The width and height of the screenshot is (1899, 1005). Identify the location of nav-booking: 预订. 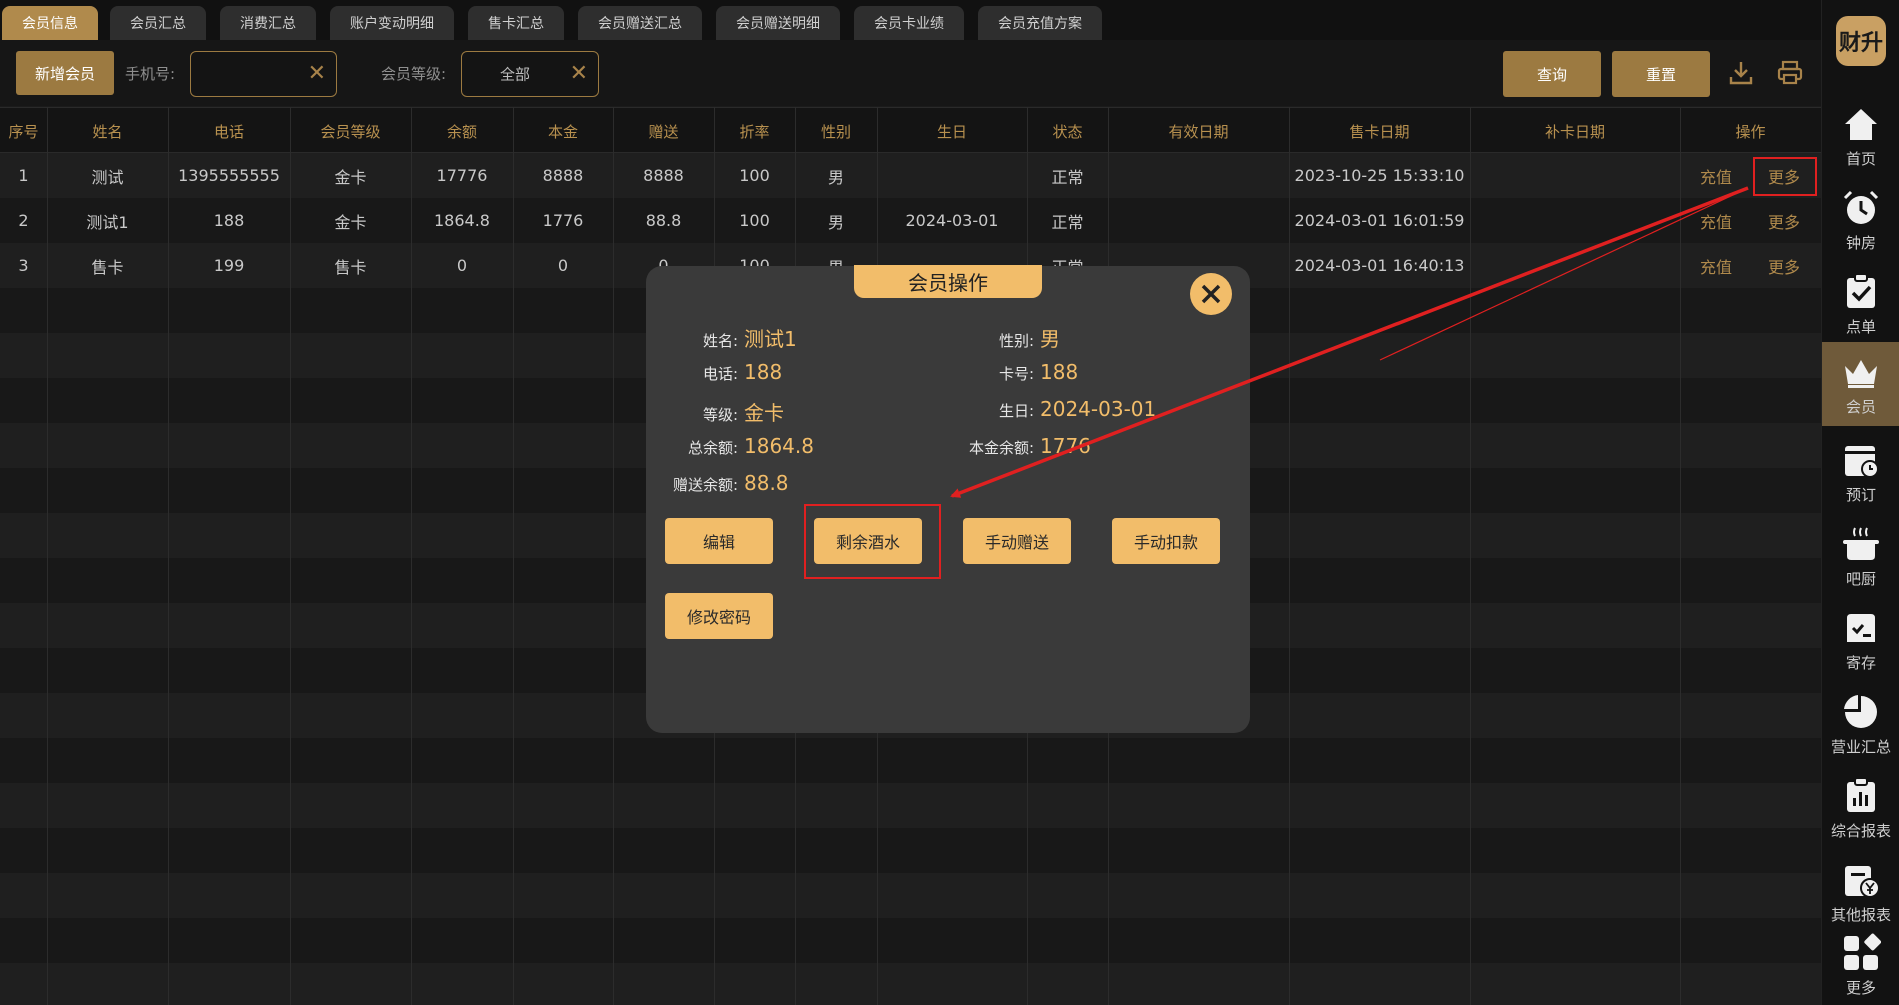
(1860, 472).